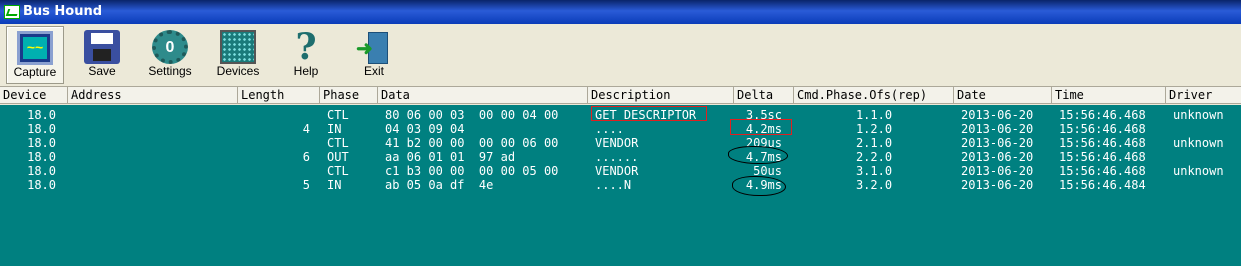  What do you see at coordinates (874, 171) in the screenshot?
I see `cell-cmd-phase-ofs: 3.1.0` at bounding box center [874, 171].